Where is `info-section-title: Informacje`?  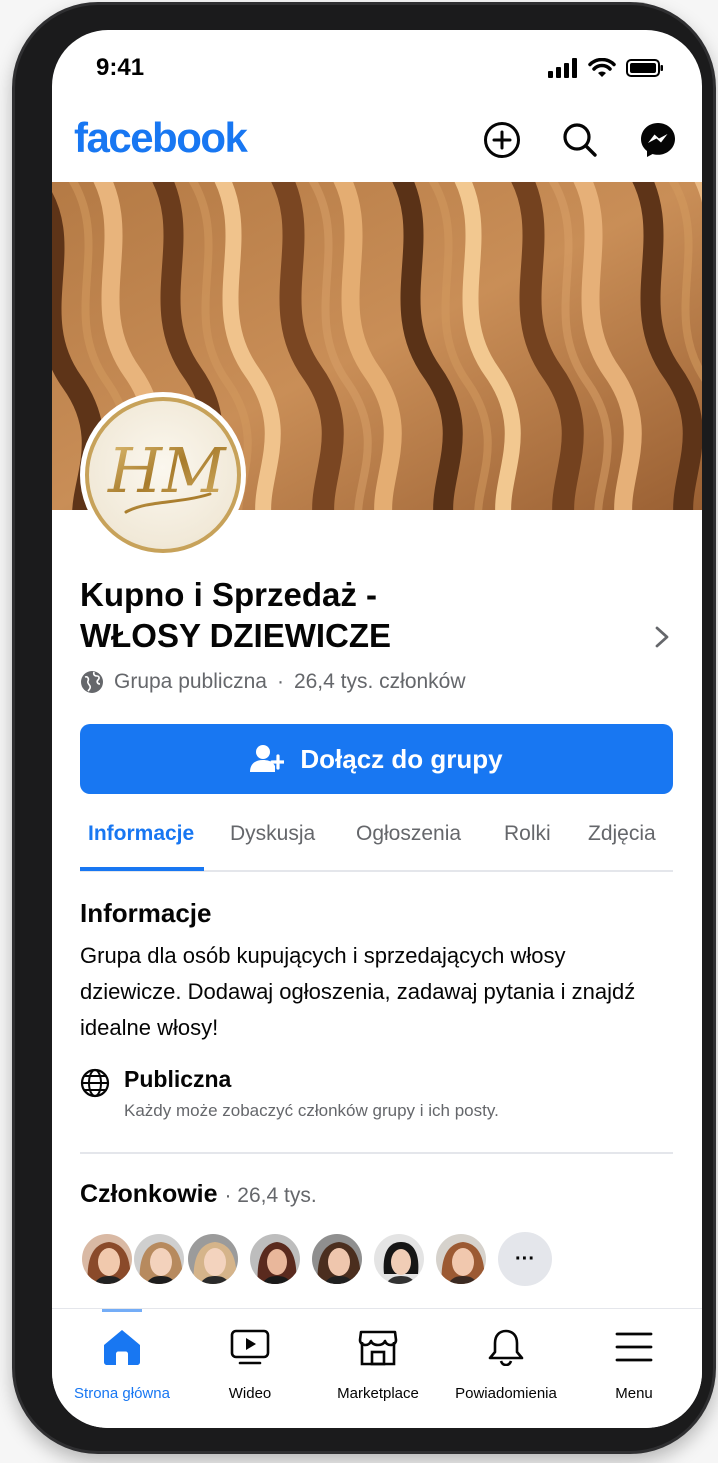 info-section-title: Informacje is located at coordinates (146, 913).